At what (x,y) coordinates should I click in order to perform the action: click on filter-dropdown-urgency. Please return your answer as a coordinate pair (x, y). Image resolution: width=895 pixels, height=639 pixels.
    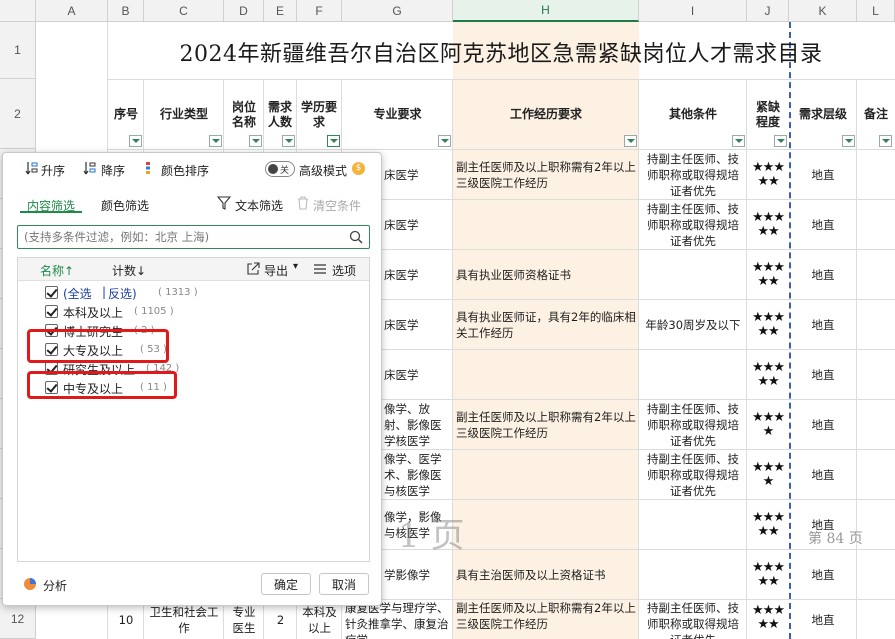
    Looking at the image, I should click on (780, 141).